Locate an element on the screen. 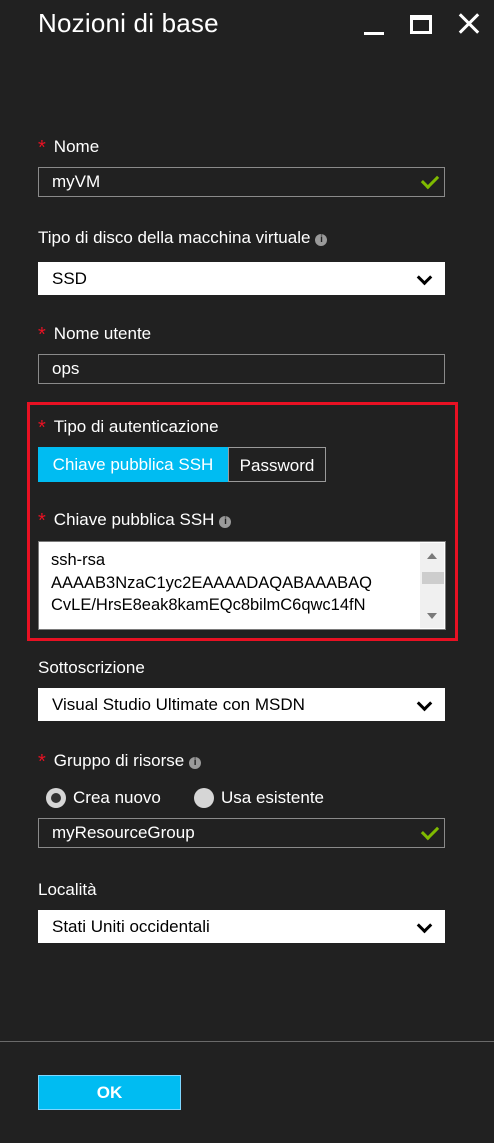 The height and width of the screenshot is (1143, 494). ssh-key-label: * Chiave pubblica SSH i is located at coordinates (135, 520).